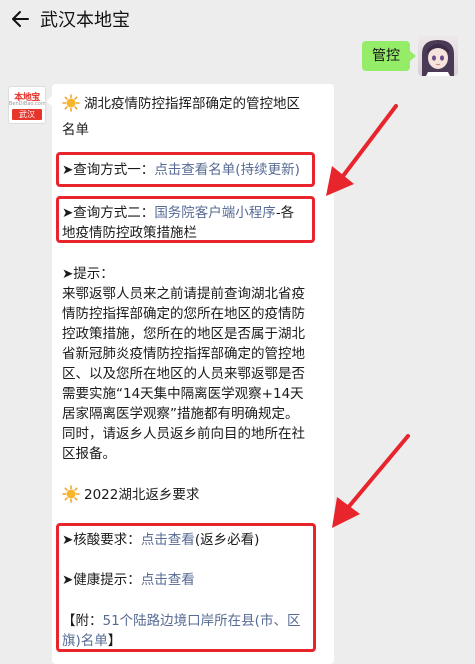  I want to click on tip-text-line: 省新冠肺炎疫情防控指挥部确定的管控地, so click(183, 354).